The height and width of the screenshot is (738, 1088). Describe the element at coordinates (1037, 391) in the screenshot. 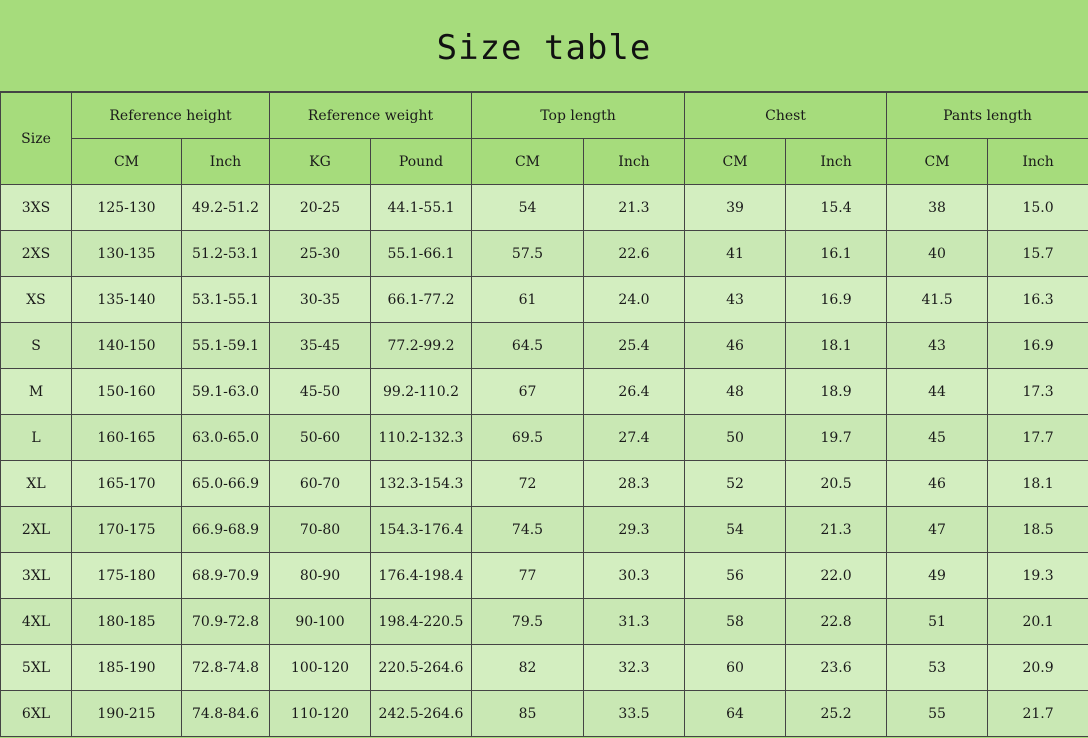

I see `table-cell: 17.3` at that location.